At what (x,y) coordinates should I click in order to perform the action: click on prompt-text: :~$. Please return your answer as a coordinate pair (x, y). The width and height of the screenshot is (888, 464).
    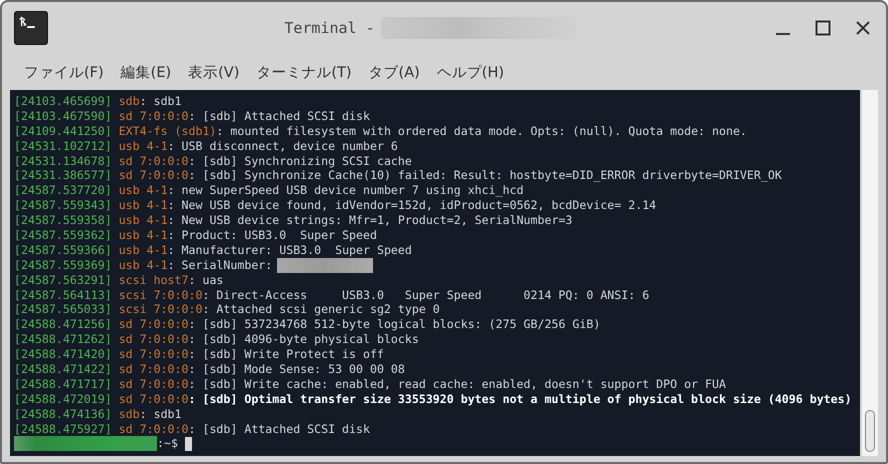
    Looking at the image, I should click on (167, 444).